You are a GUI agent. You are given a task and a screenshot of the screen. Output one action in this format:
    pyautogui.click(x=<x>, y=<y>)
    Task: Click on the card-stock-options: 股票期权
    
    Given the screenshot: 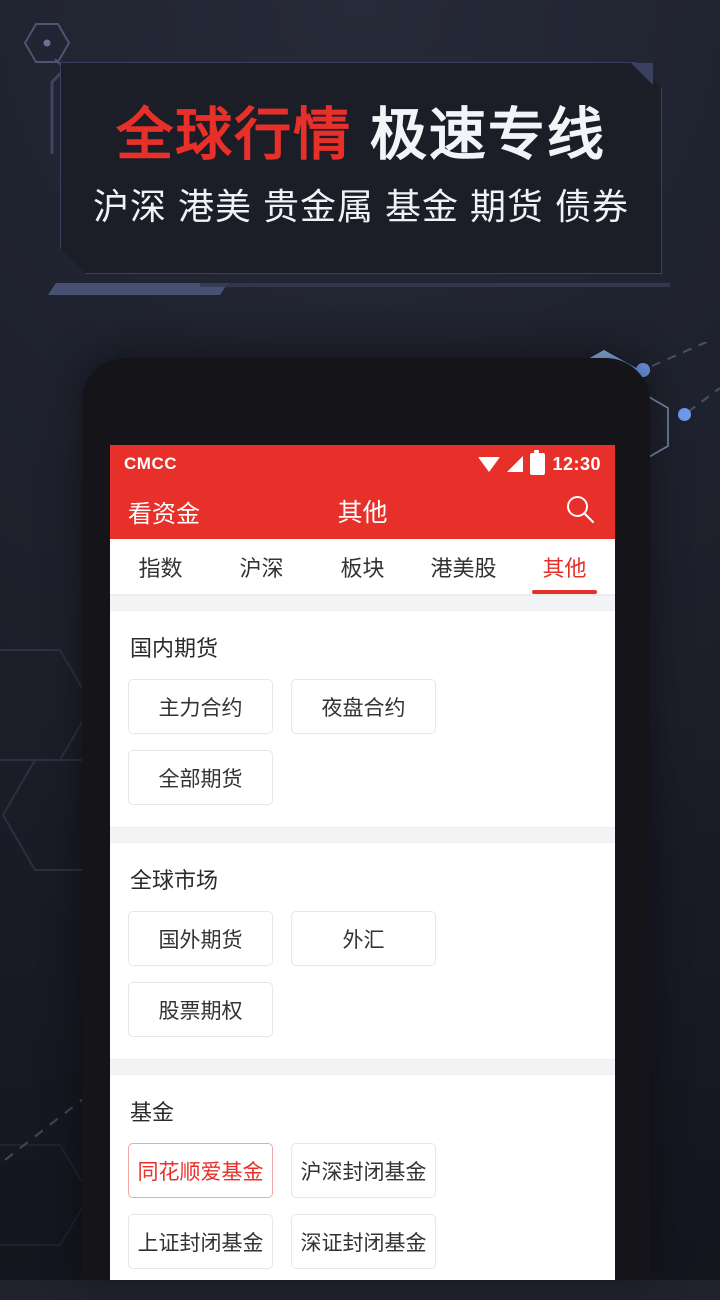 What is the action you would take?
    pyautogui.click(x=200, y=1009)
    